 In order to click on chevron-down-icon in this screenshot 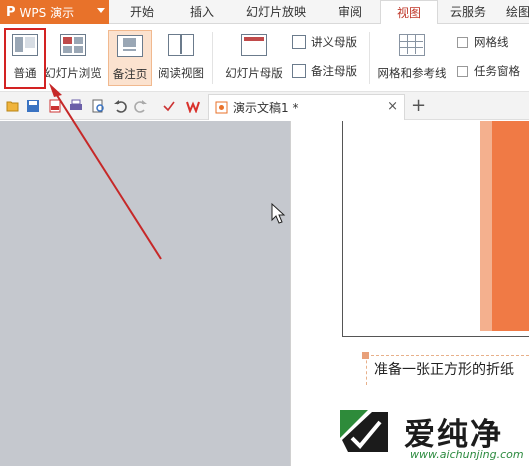, I will do `click(101, 10)`.